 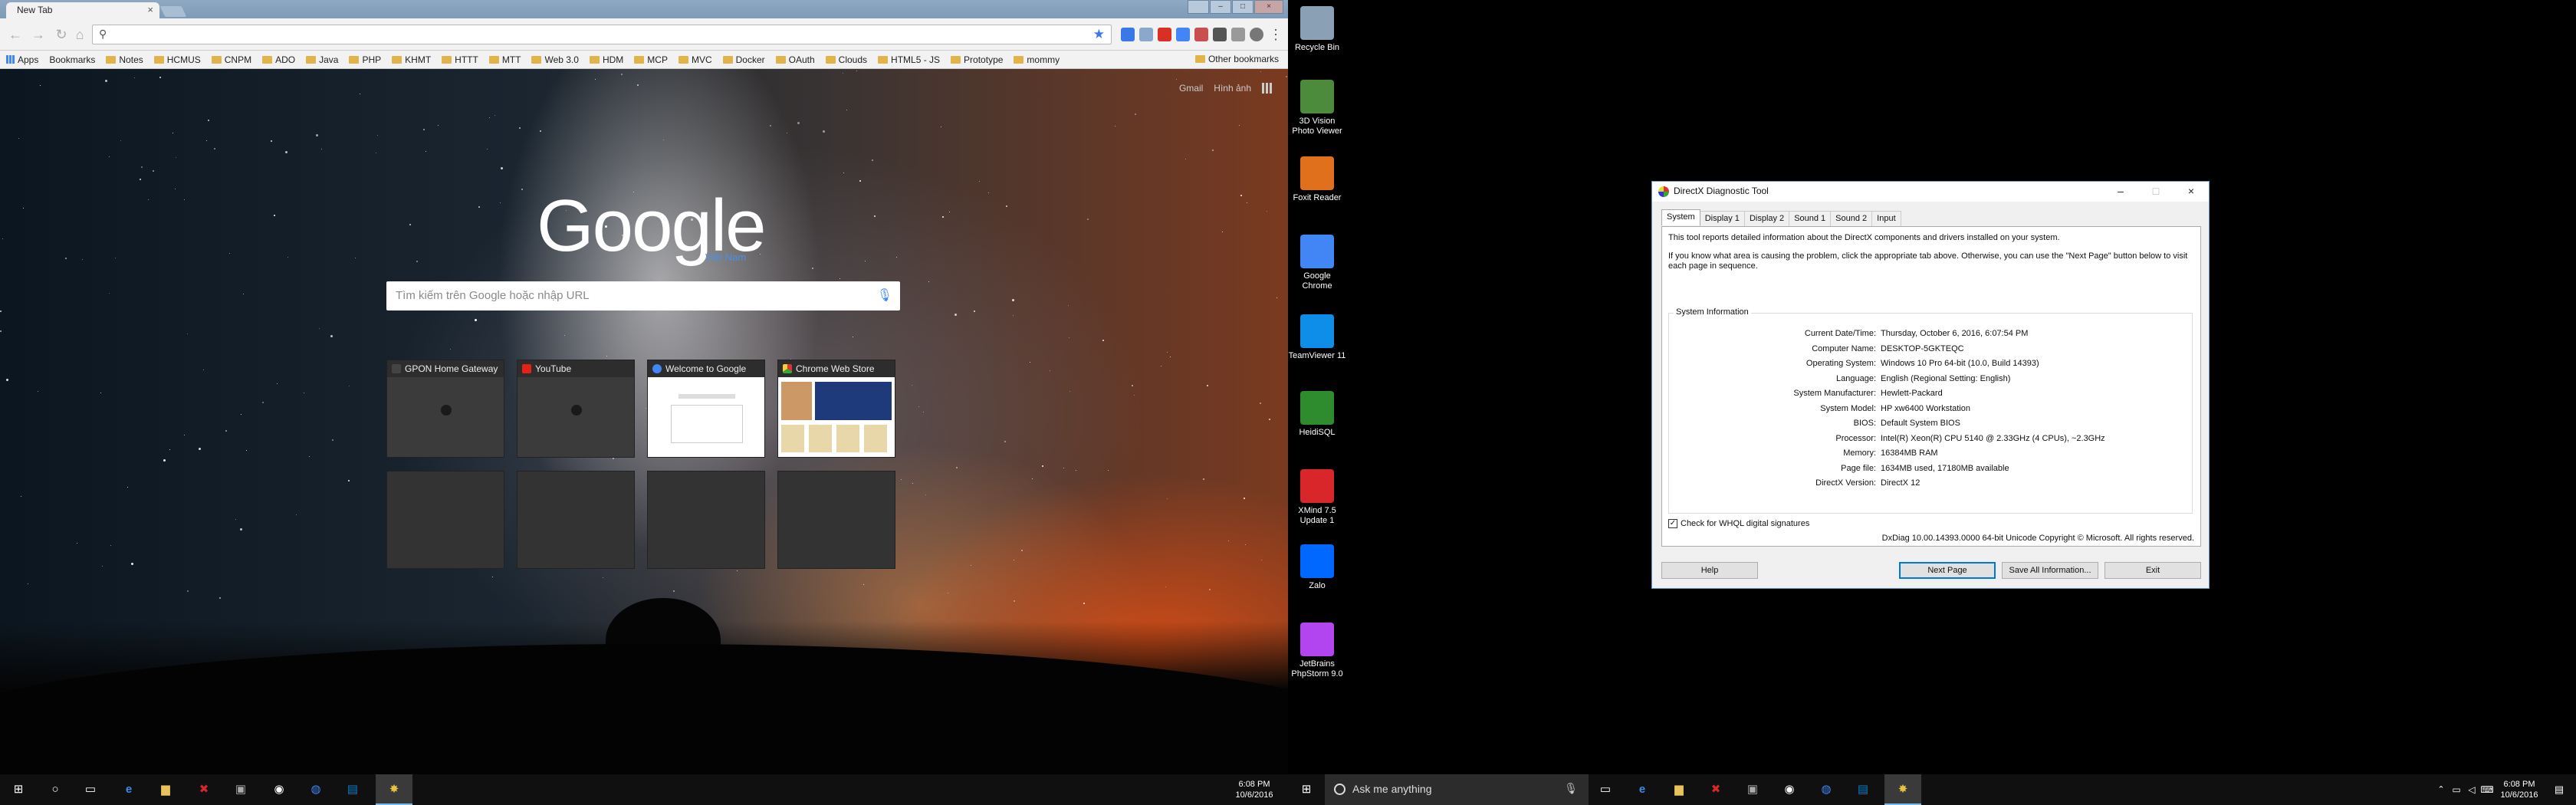 What do you see at coordinates (16, 34) in the screenshot?
I see `back-icon: ←` at bounding box center [16, 34].